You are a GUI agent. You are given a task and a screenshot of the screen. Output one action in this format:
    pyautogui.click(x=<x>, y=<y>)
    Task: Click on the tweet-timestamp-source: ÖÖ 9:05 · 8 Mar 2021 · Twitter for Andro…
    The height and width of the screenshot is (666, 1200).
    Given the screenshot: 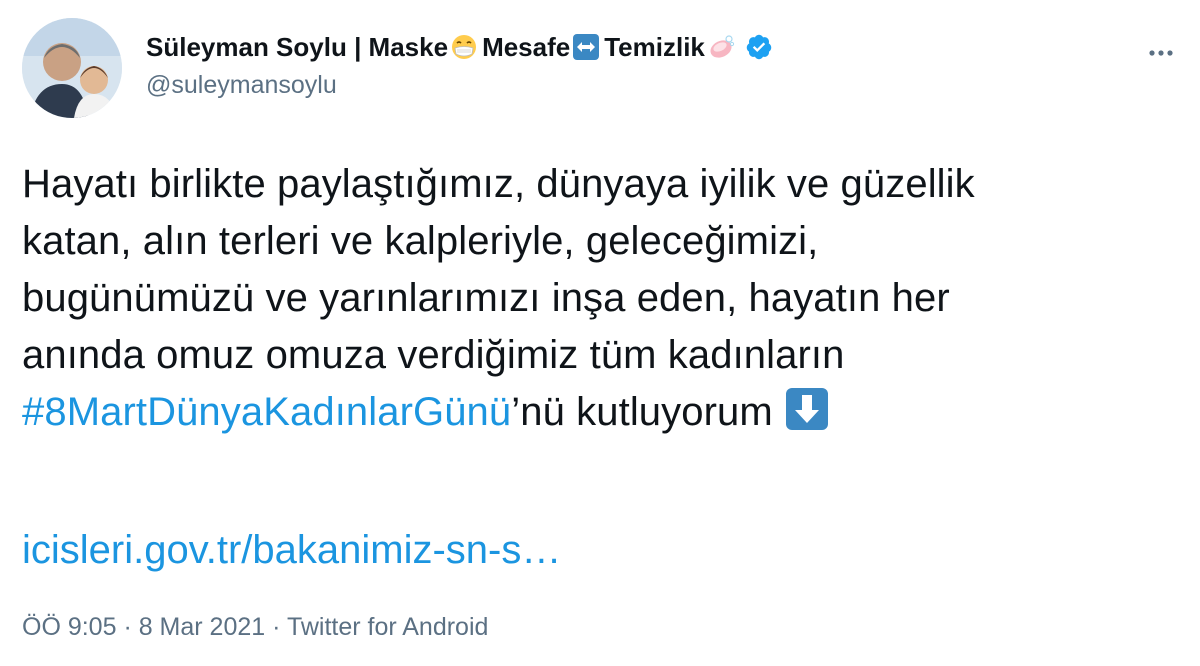 What is the action you would take?
    pyautogui.click(x=255, y=627)
    